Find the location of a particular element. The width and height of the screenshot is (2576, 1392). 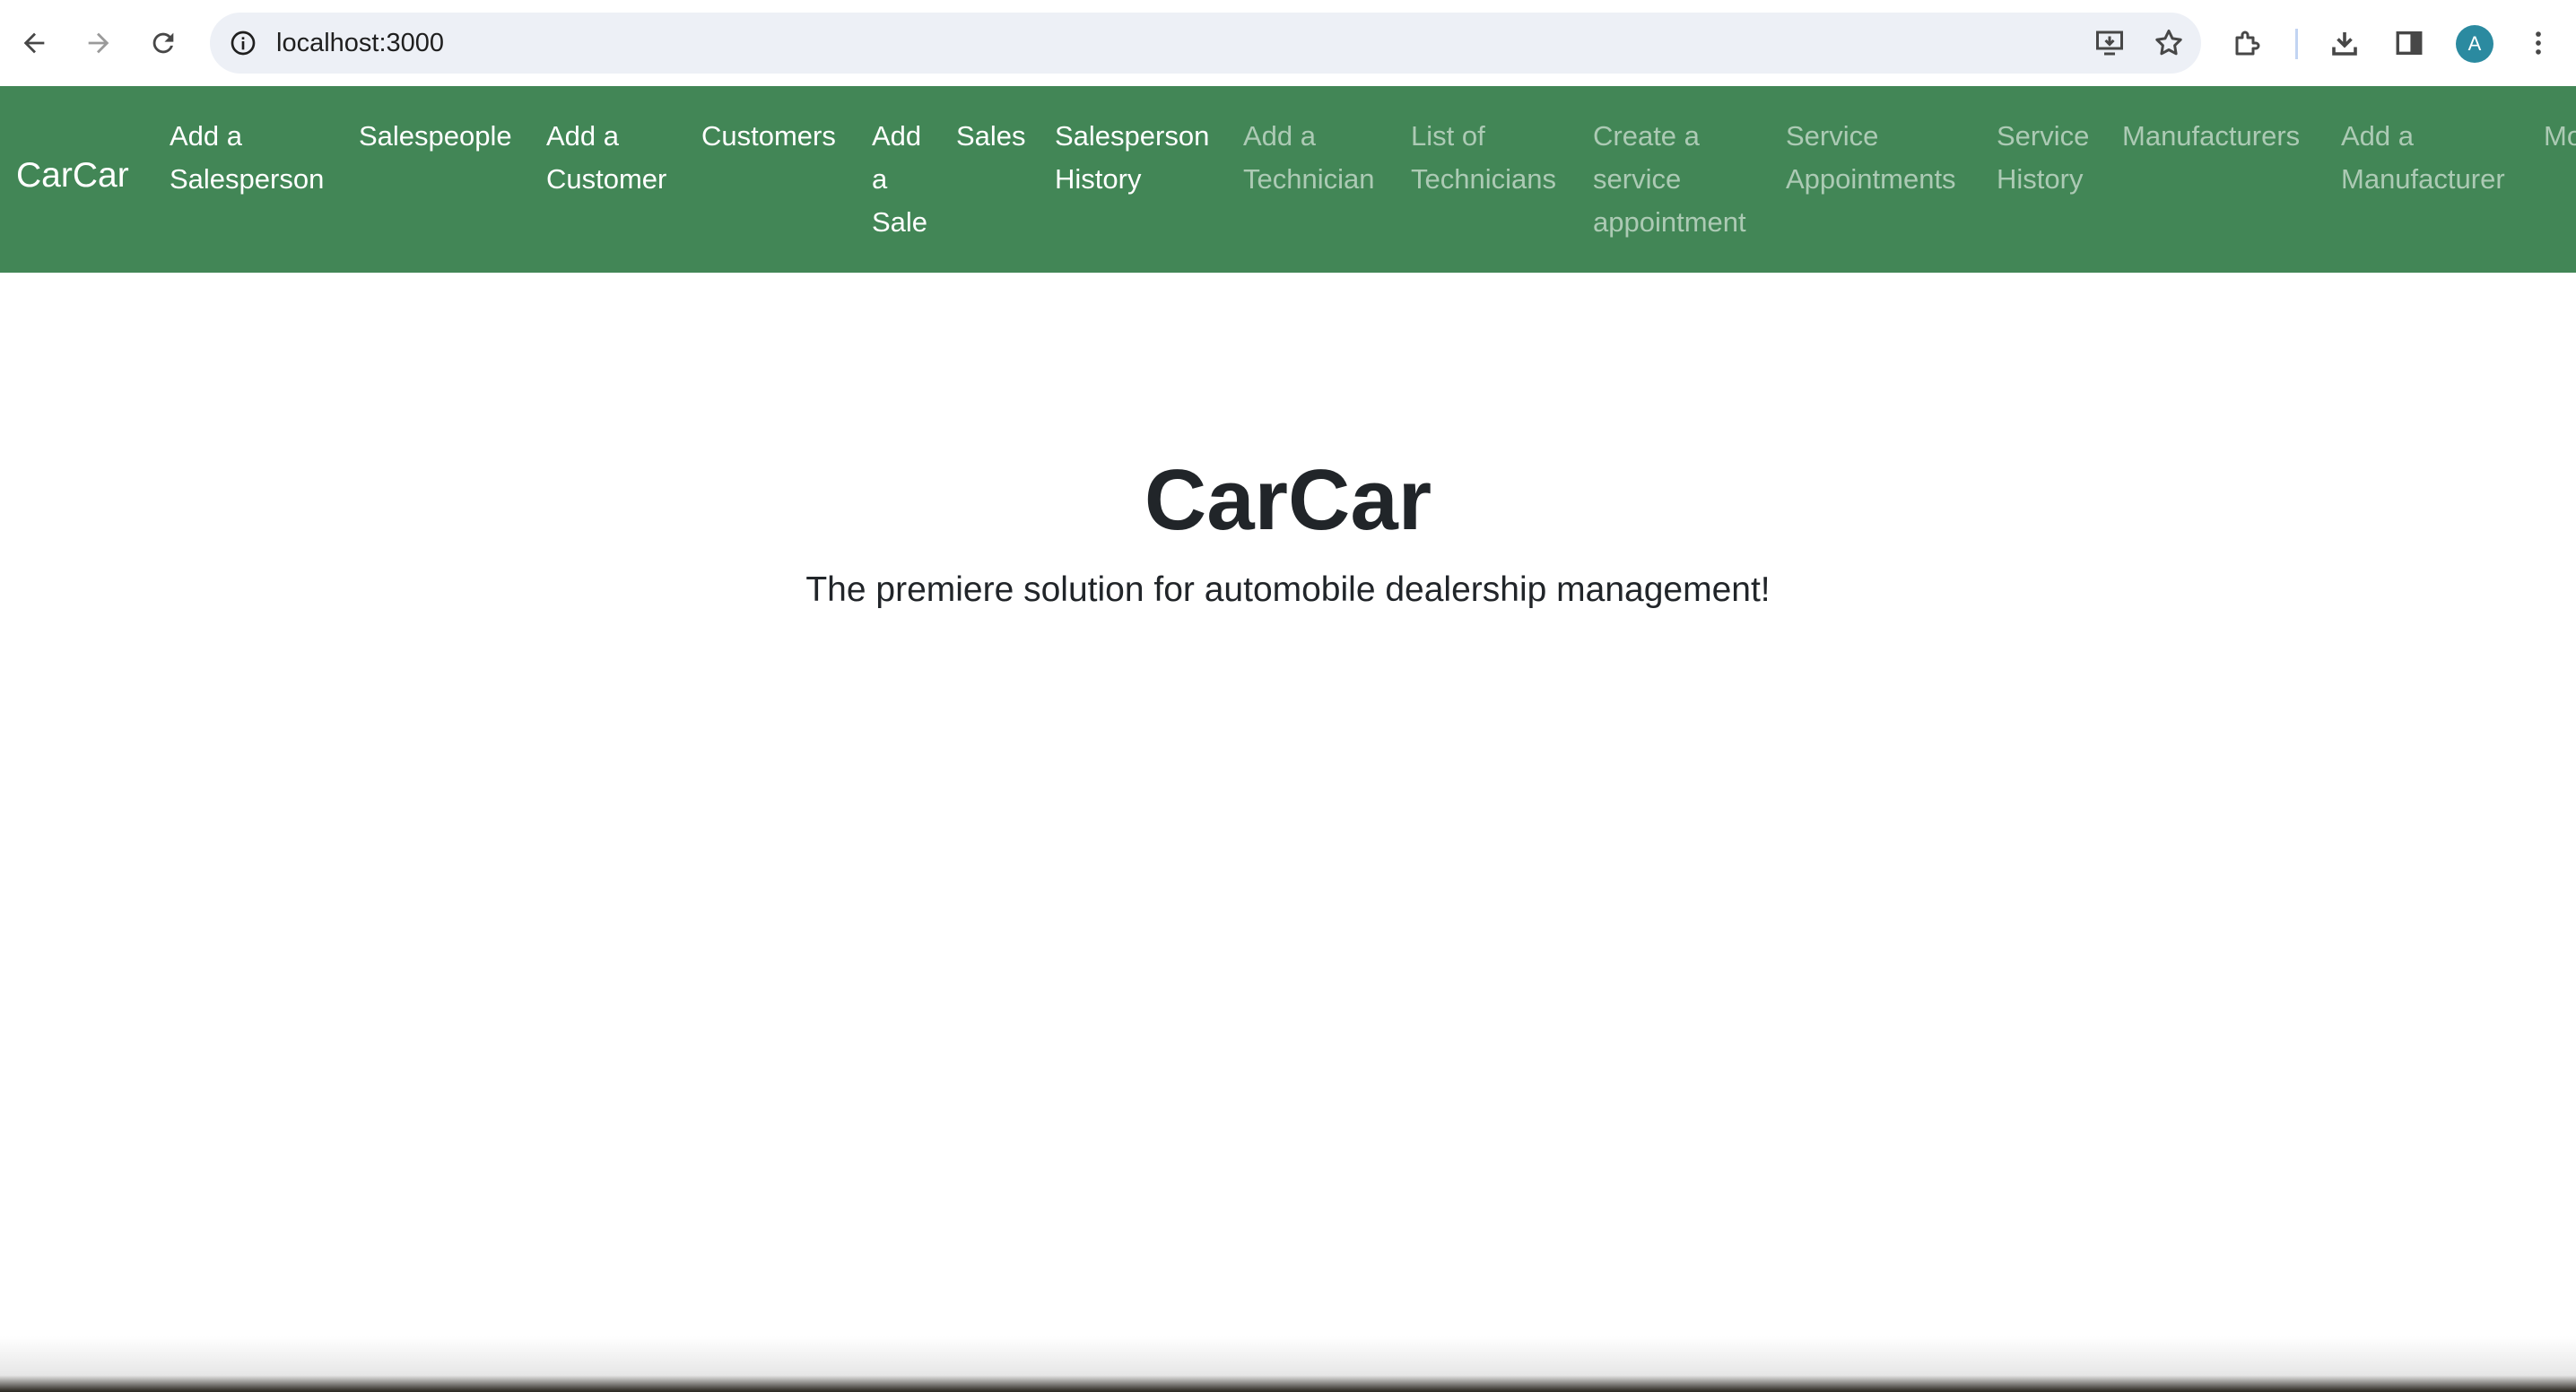

puzzle-icon is located at coordinates (2248, 43).